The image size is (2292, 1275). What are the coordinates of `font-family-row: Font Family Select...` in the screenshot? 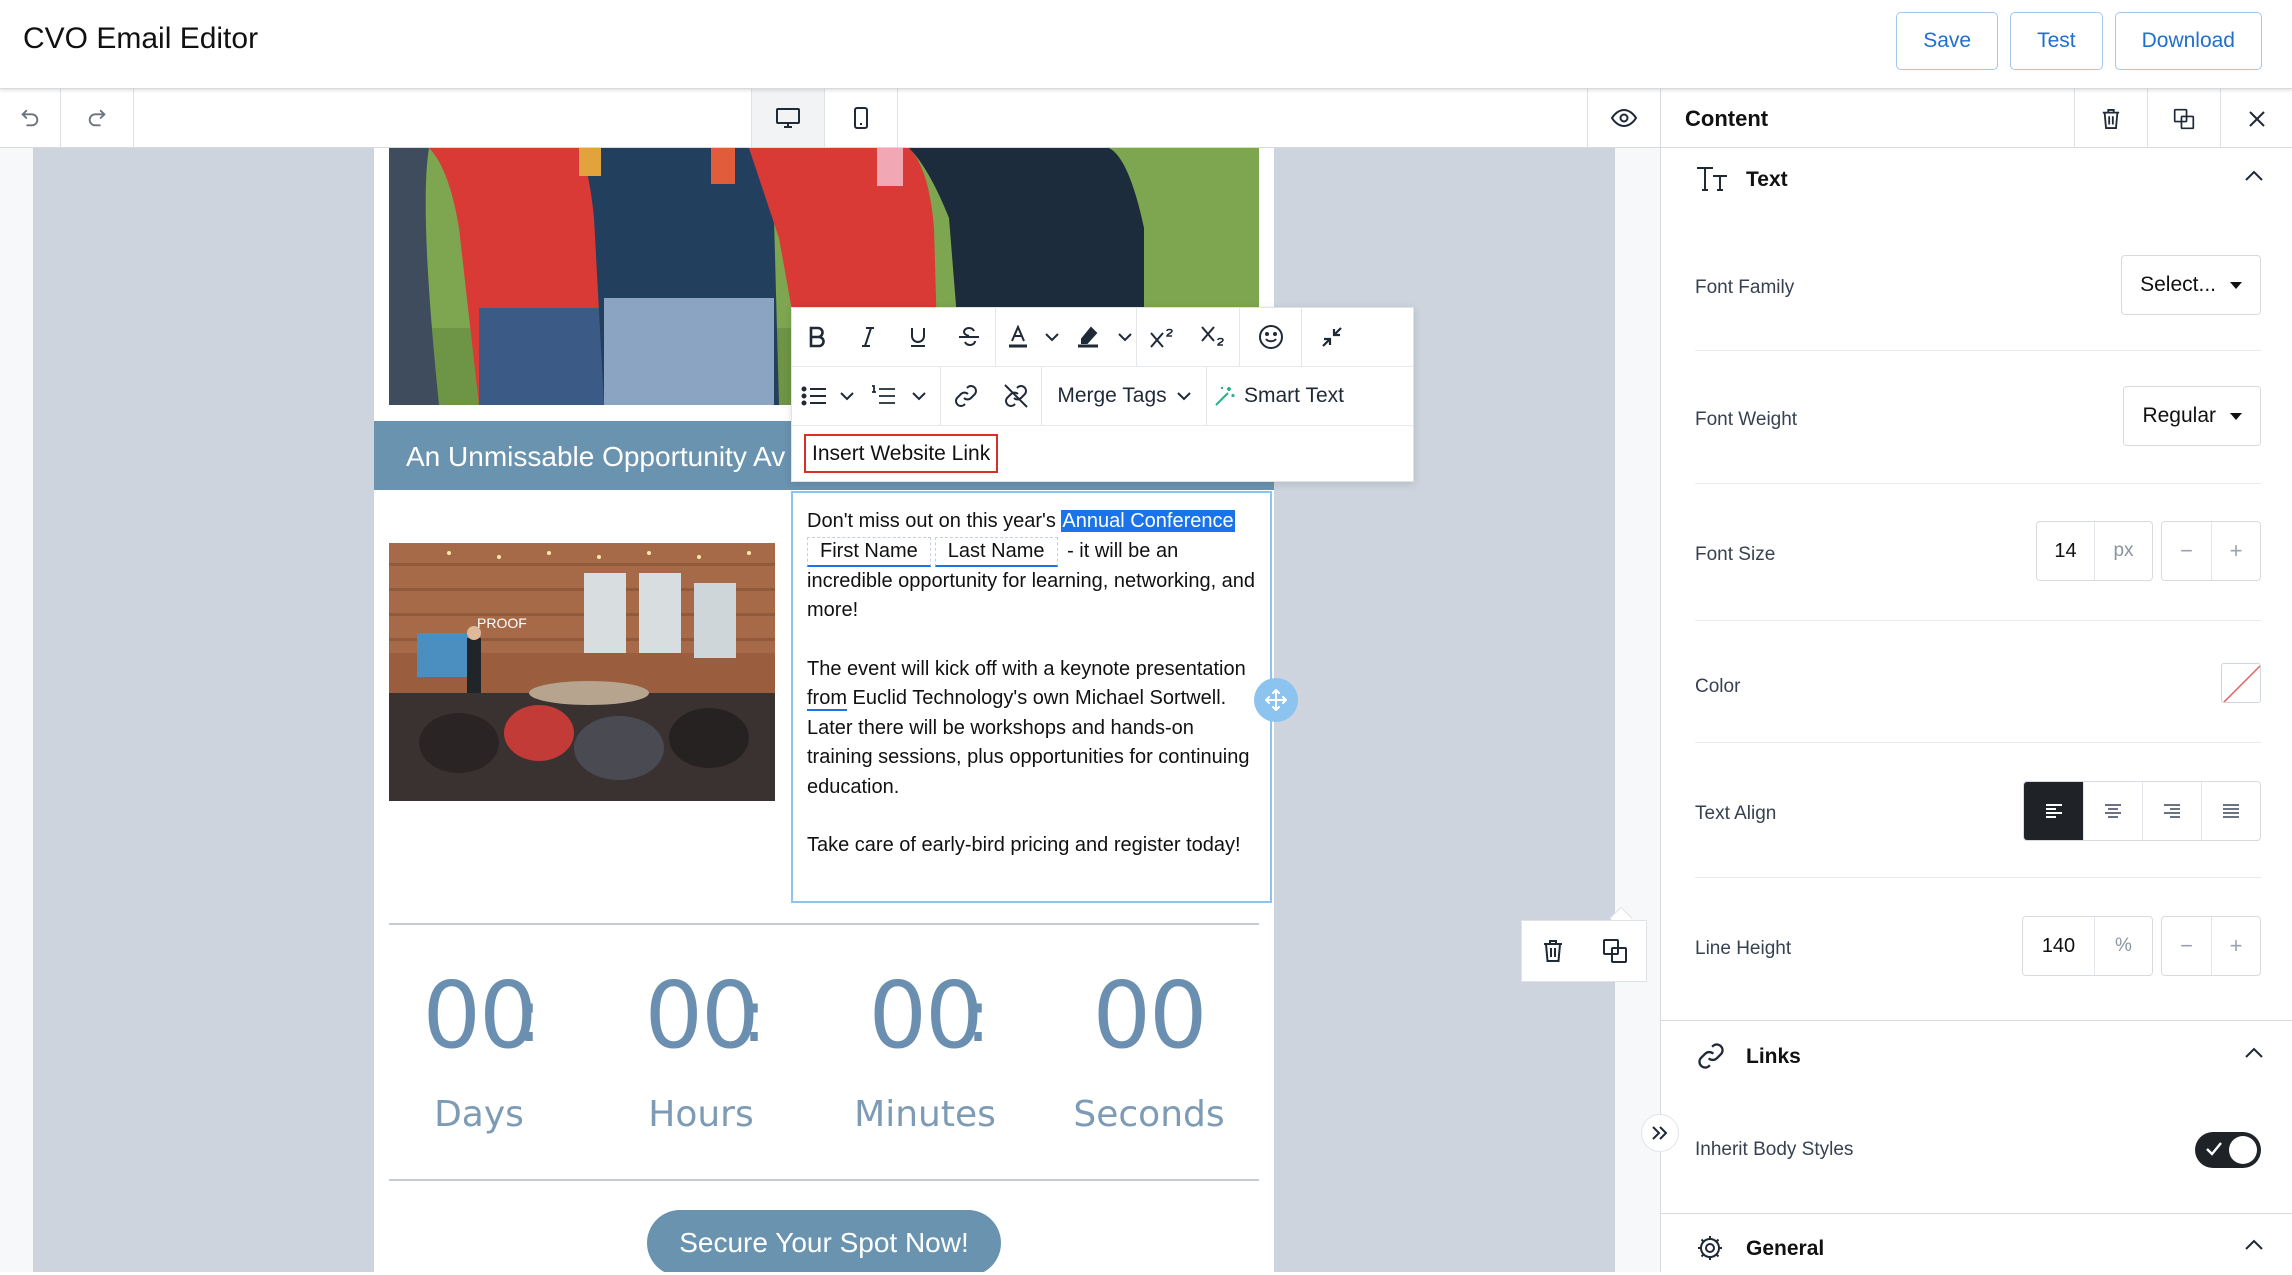 It's located at (1978, 287).